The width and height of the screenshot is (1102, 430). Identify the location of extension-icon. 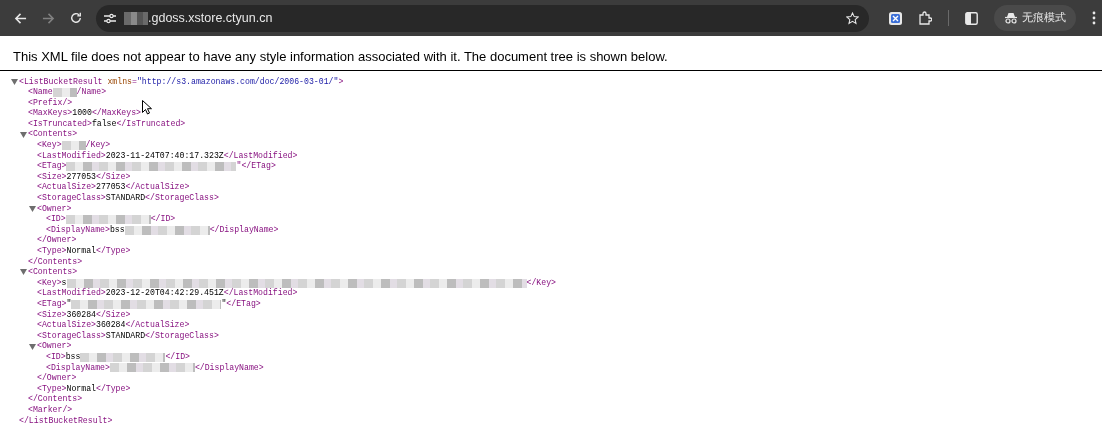
(895, 18).